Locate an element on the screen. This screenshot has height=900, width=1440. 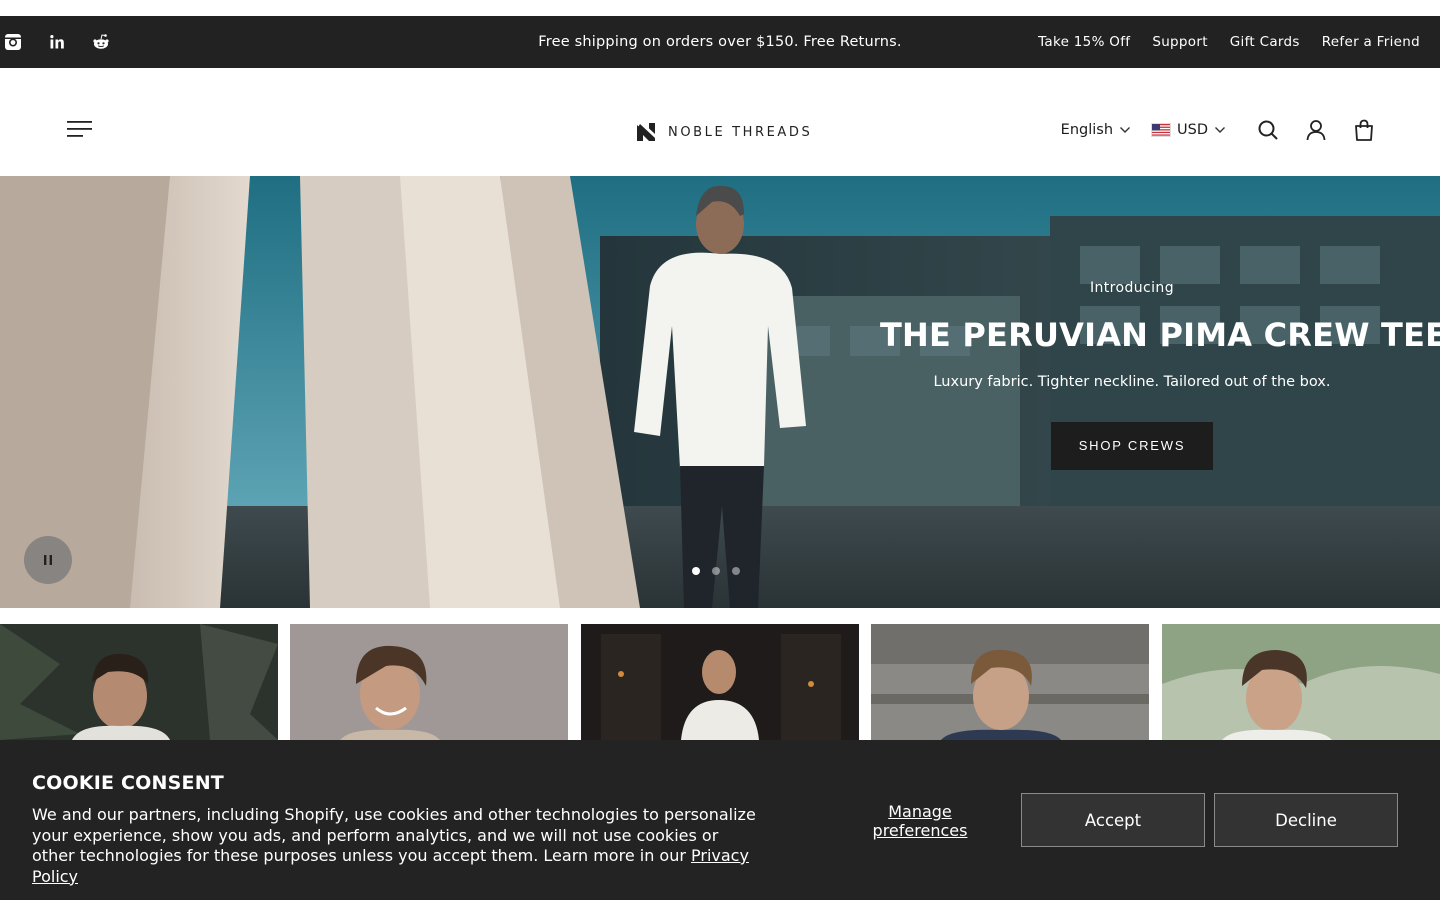
linkedin-icon is located at coordinates (57, 42).